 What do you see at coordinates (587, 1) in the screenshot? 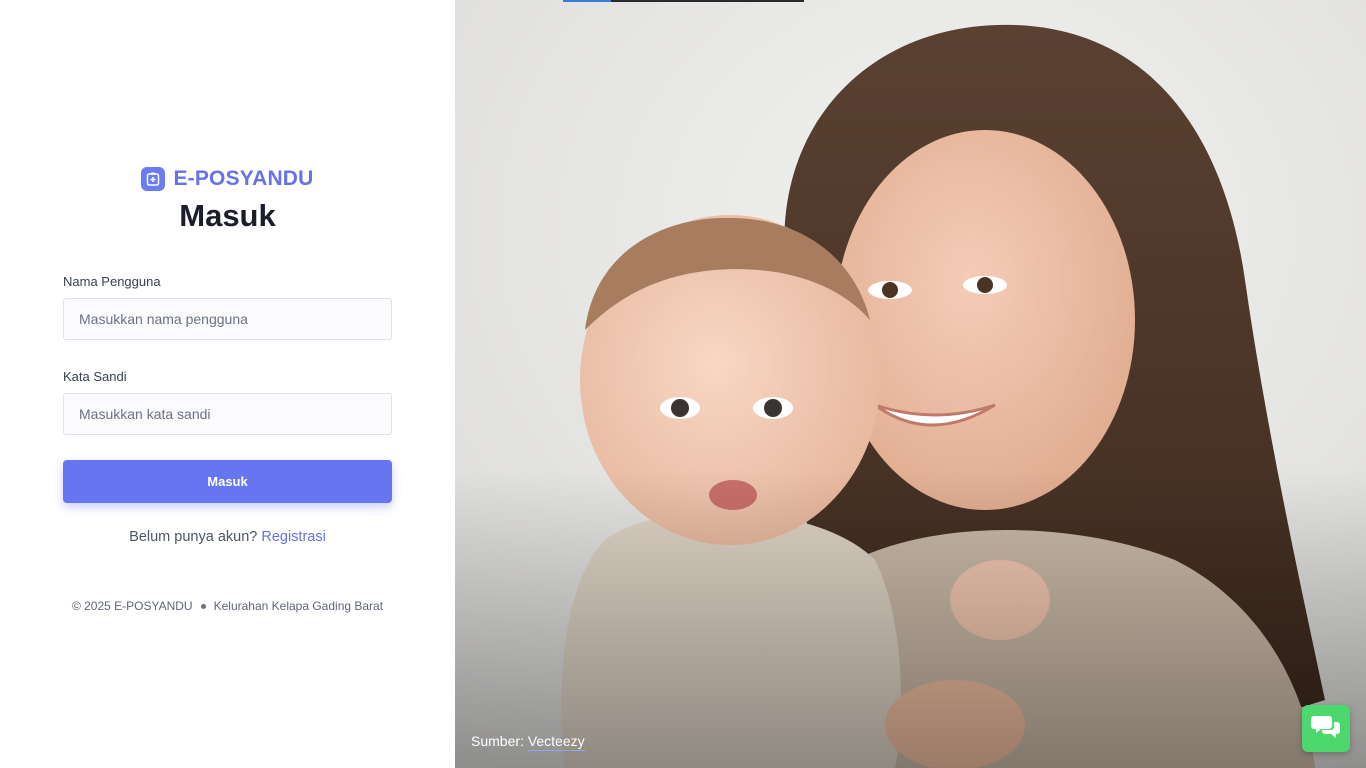
I see `slider-progress-fill` at bounding box center [587, 1].